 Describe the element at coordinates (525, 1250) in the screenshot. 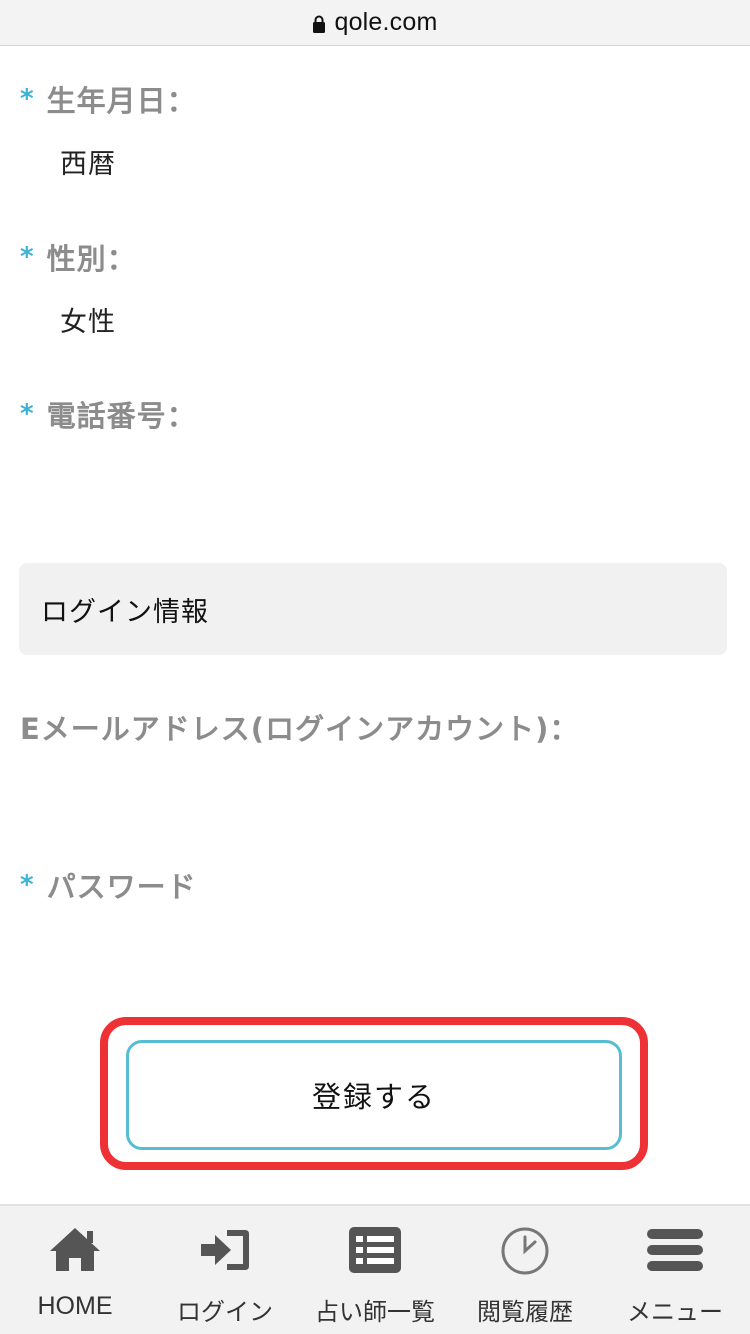

I see `clock-icon` at that location.